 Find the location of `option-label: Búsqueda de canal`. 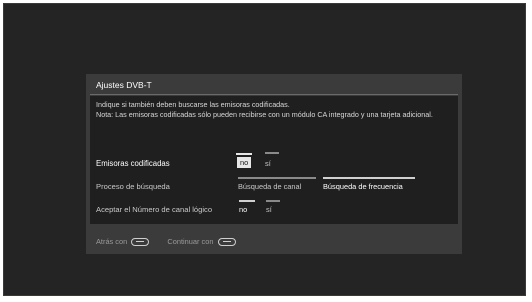

option-label: Búsqueda de canal is located at coordinates (270, 186).